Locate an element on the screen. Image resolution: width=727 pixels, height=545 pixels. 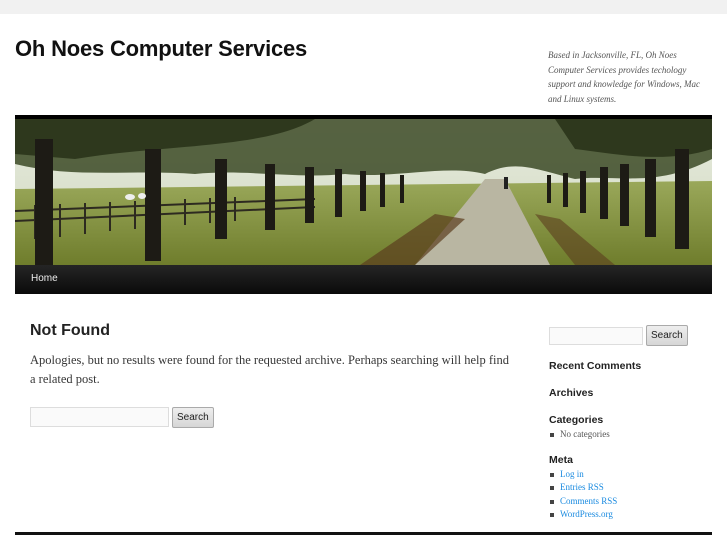
list-item: Entries RSS is located at coordinates (583, 487).